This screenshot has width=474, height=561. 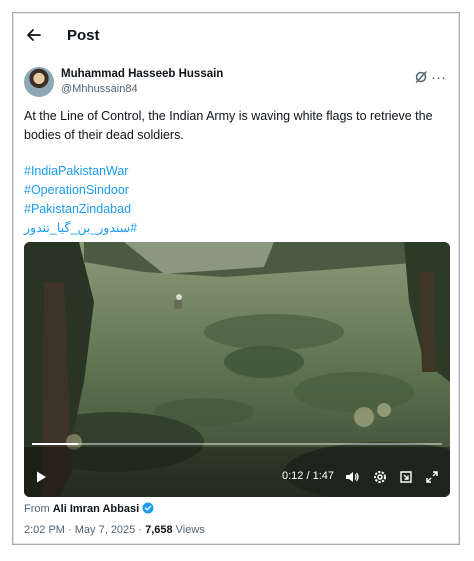 I want to click on hashtag-link: #سندور_بن_گیا_تندور, so click(x=174, y=228).